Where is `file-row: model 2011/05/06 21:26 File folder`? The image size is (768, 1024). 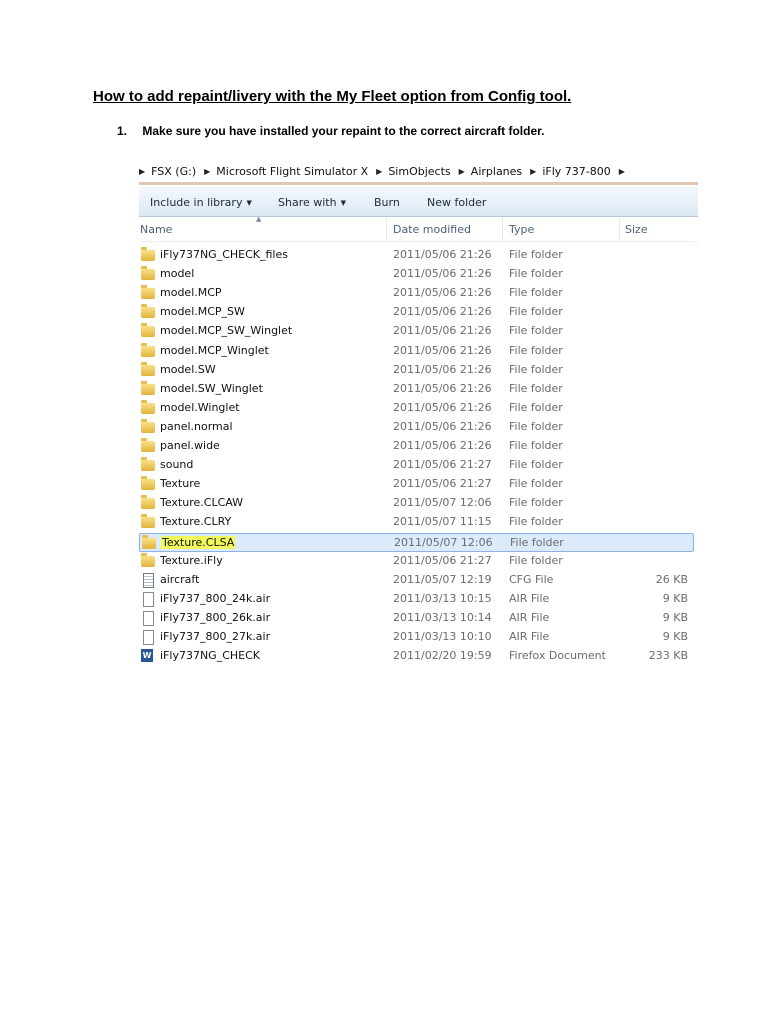 file-row: model 2011/05/06 21:26 File folder is located at coordinates (416, 274).